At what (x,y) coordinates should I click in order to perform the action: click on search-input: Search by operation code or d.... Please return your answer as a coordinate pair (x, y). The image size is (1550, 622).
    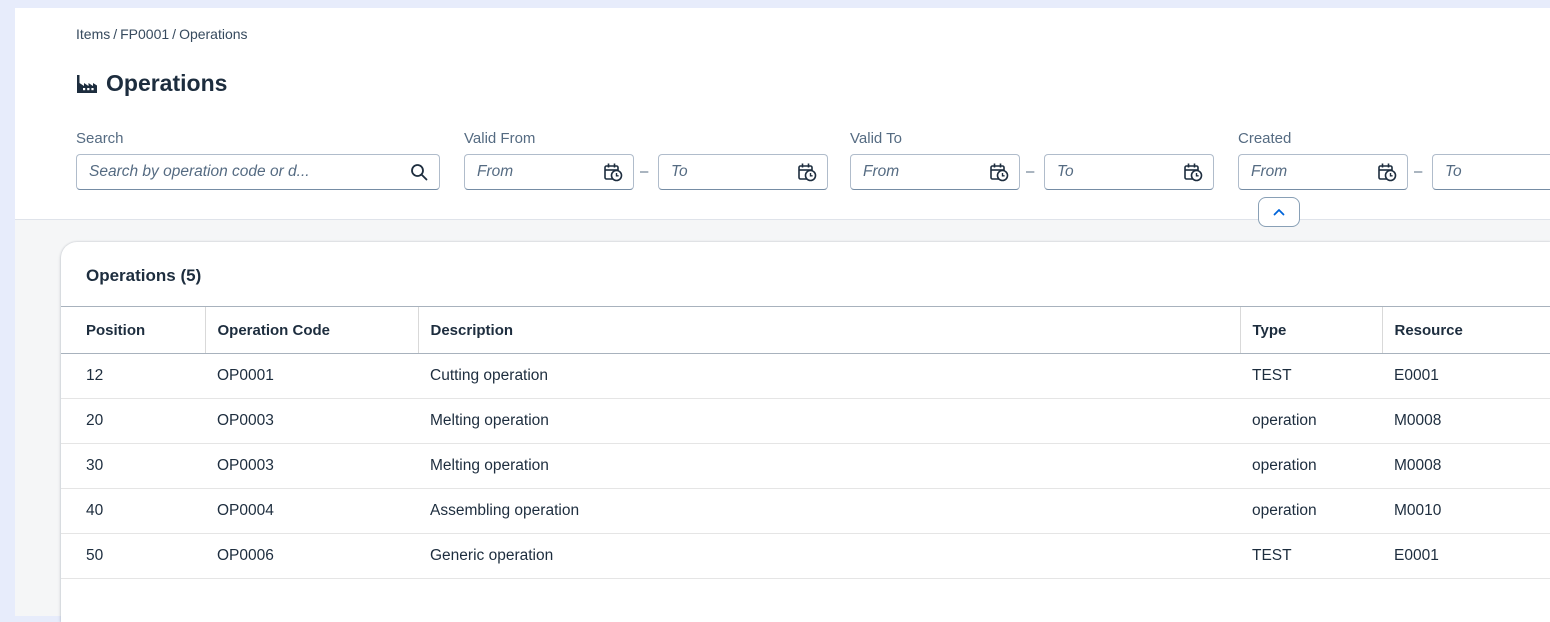
    Looking at the image, I should click on (258, 172).